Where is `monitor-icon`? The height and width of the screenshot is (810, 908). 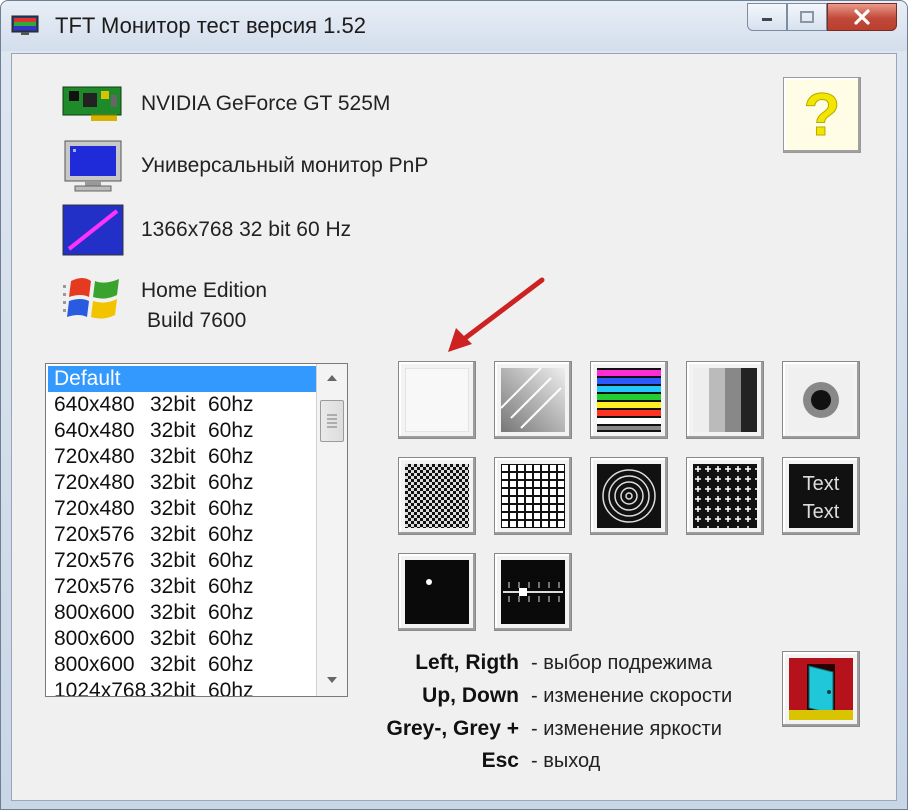 monitor-icon is located at coordinates (93, 166).